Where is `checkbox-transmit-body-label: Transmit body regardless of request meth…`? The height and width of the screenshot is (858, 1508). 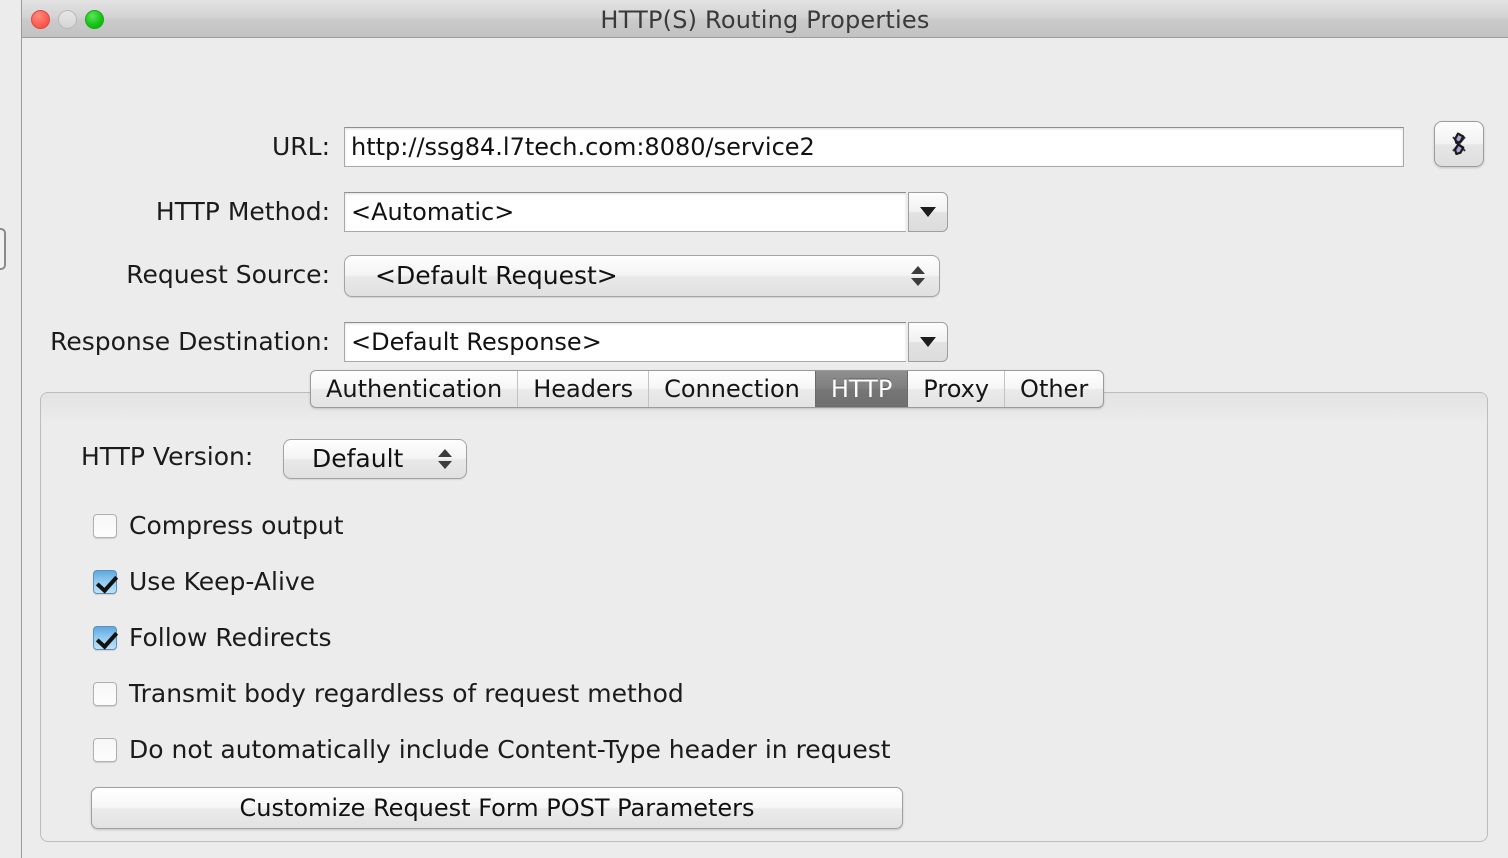 checkbox-transmit-body-label: Transmit body regardless of request meth… is located at coordinates (406, 693).